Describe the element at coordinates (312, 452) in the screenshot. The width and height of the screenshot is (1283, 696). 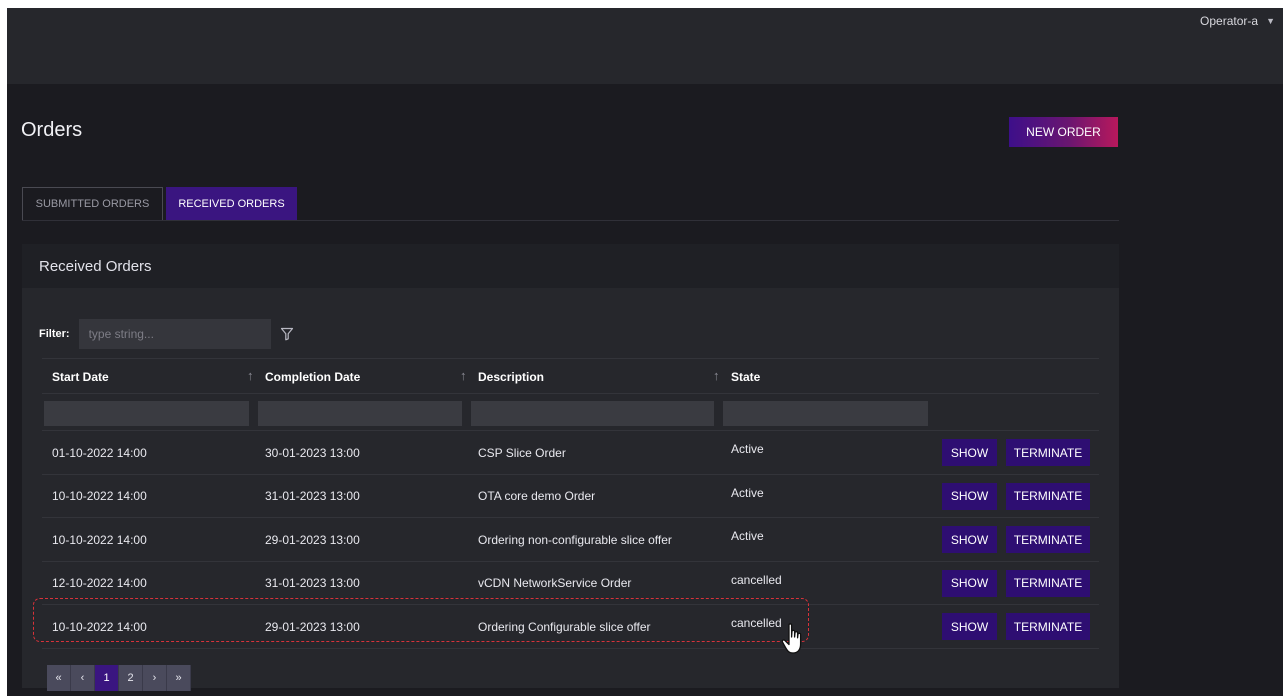
I see `completion-date-cell: 30-01-2023 13:00` at that location.